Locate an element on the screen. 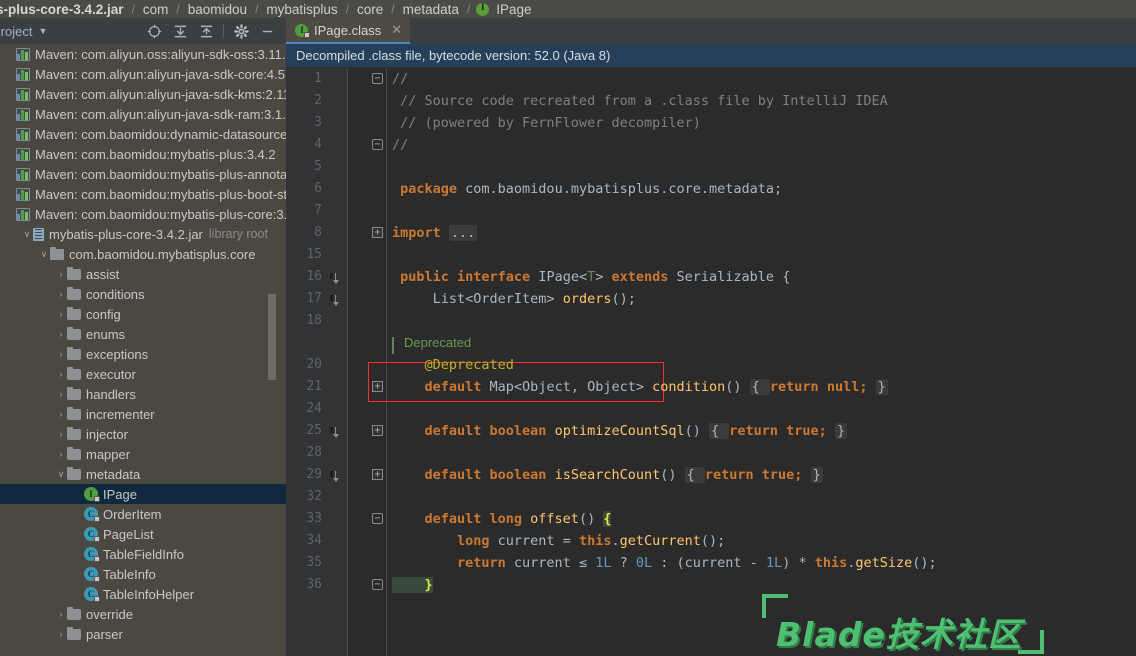  hide-panel-icon is located at coordinates (267, 31).